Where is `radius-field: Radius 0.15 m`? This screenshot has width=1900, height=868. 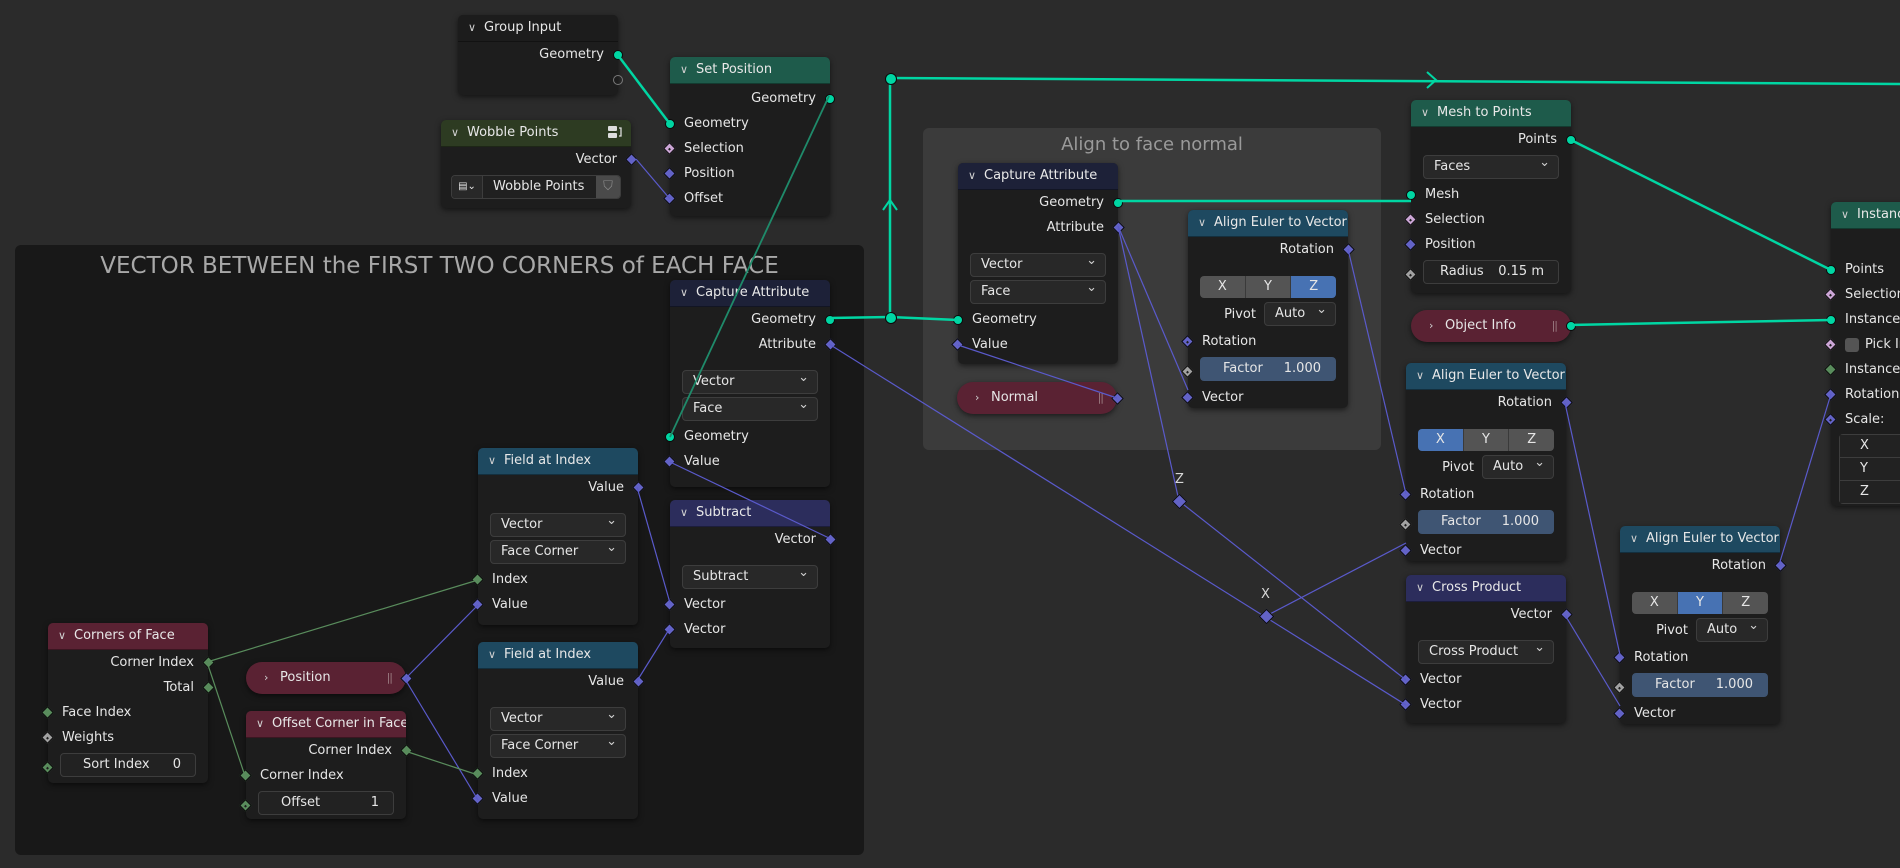 radius-field: Radius 0.15 m is located at coordinates (1491, 272).